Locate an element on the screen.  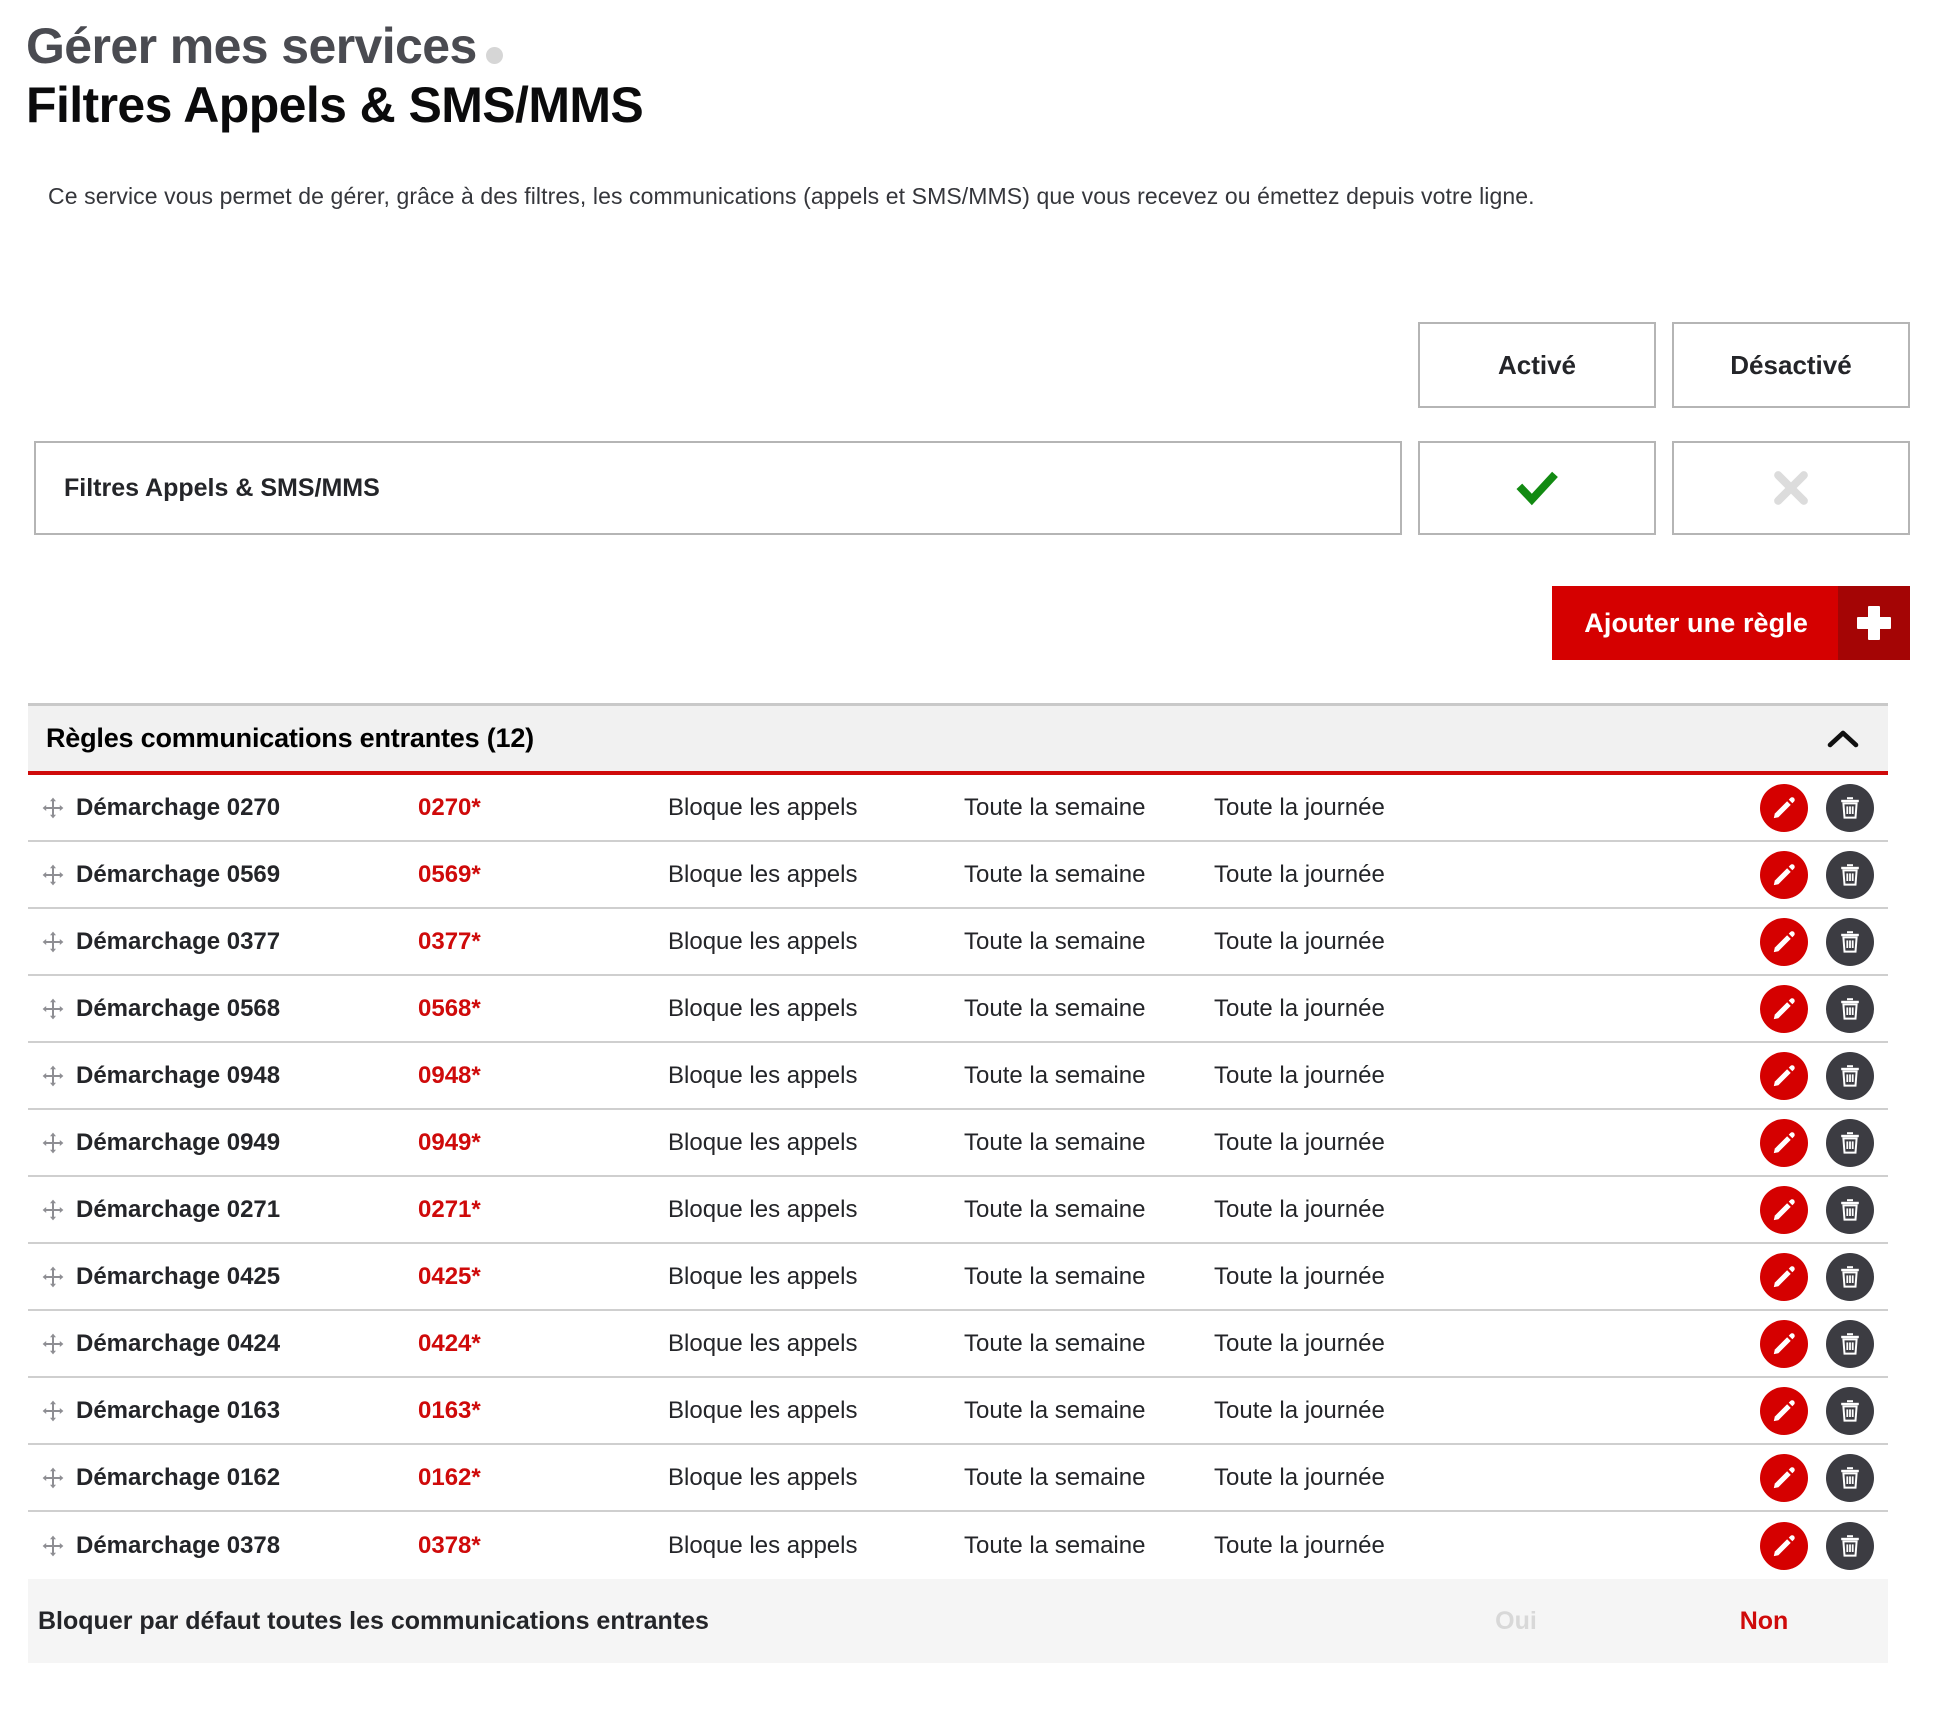
page-eyebrow: Gérer mes services is located at coordinates (981, 46).